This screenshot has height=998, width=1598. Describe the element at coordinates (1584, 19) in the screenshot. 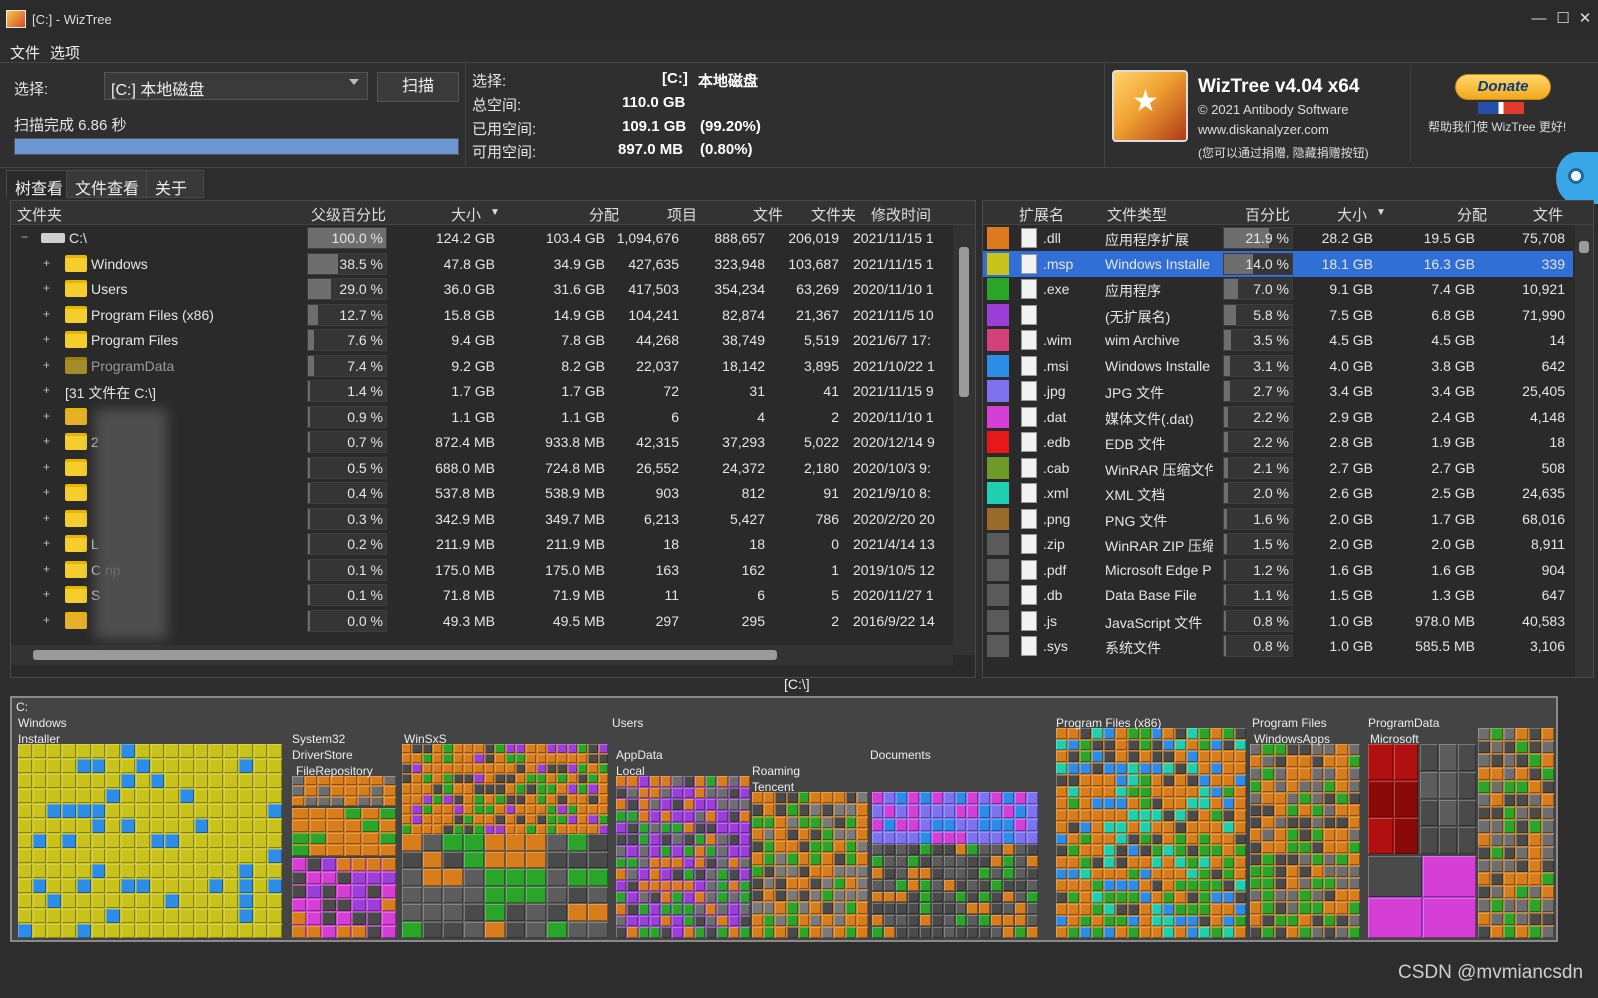

I see `close-button: ✕` at that location.